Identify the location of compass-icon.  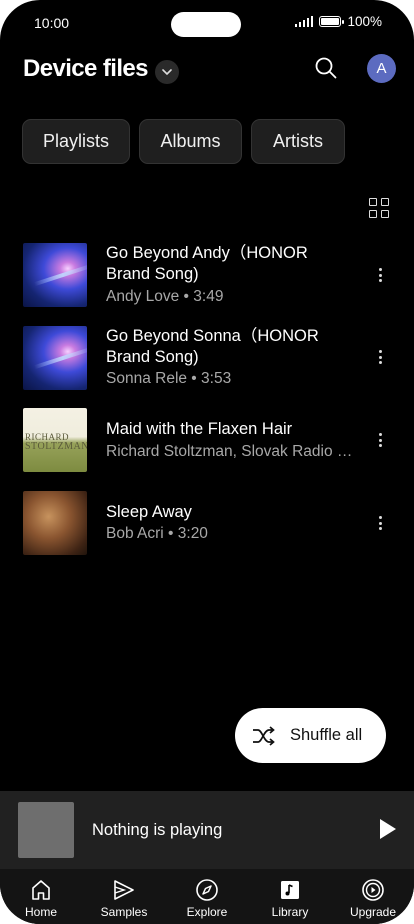
(207, 890).